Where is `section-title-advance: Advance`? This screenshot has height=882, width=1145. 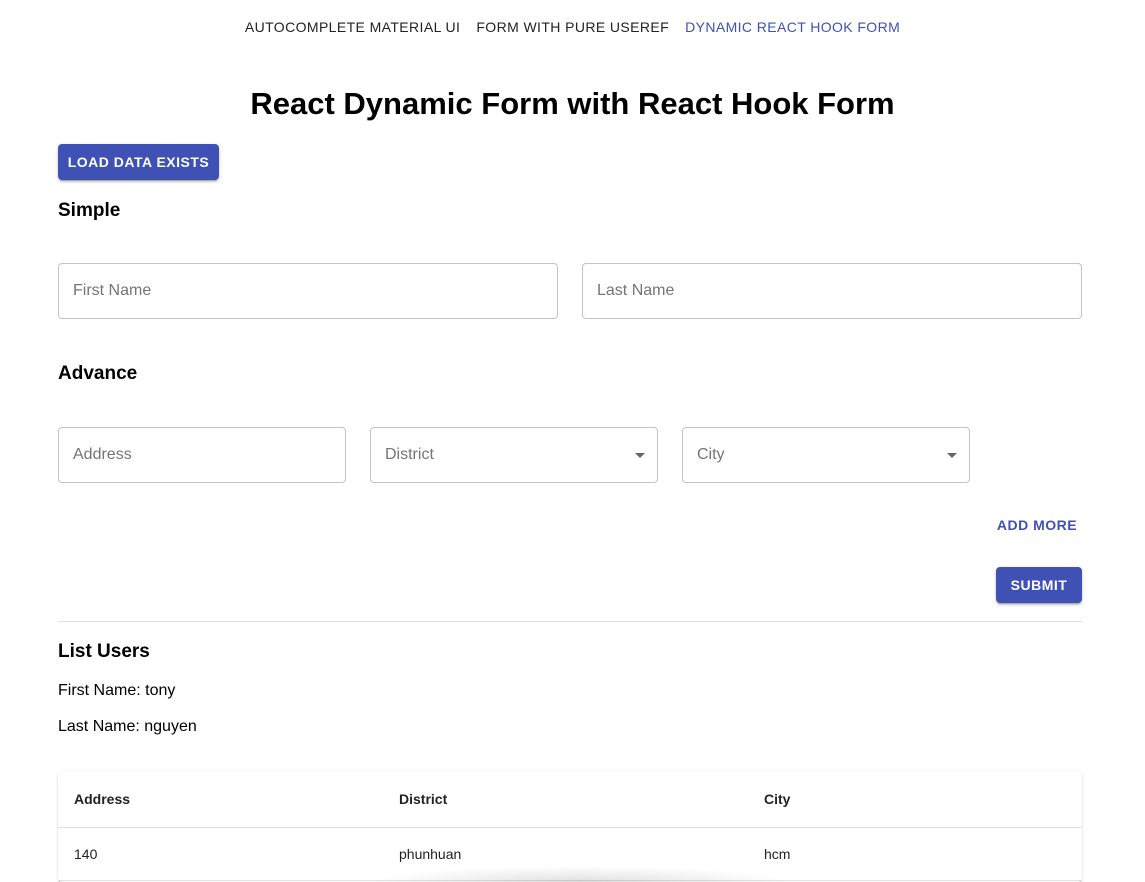
section-title-advance: Advance is located at coordinates (98, 373).